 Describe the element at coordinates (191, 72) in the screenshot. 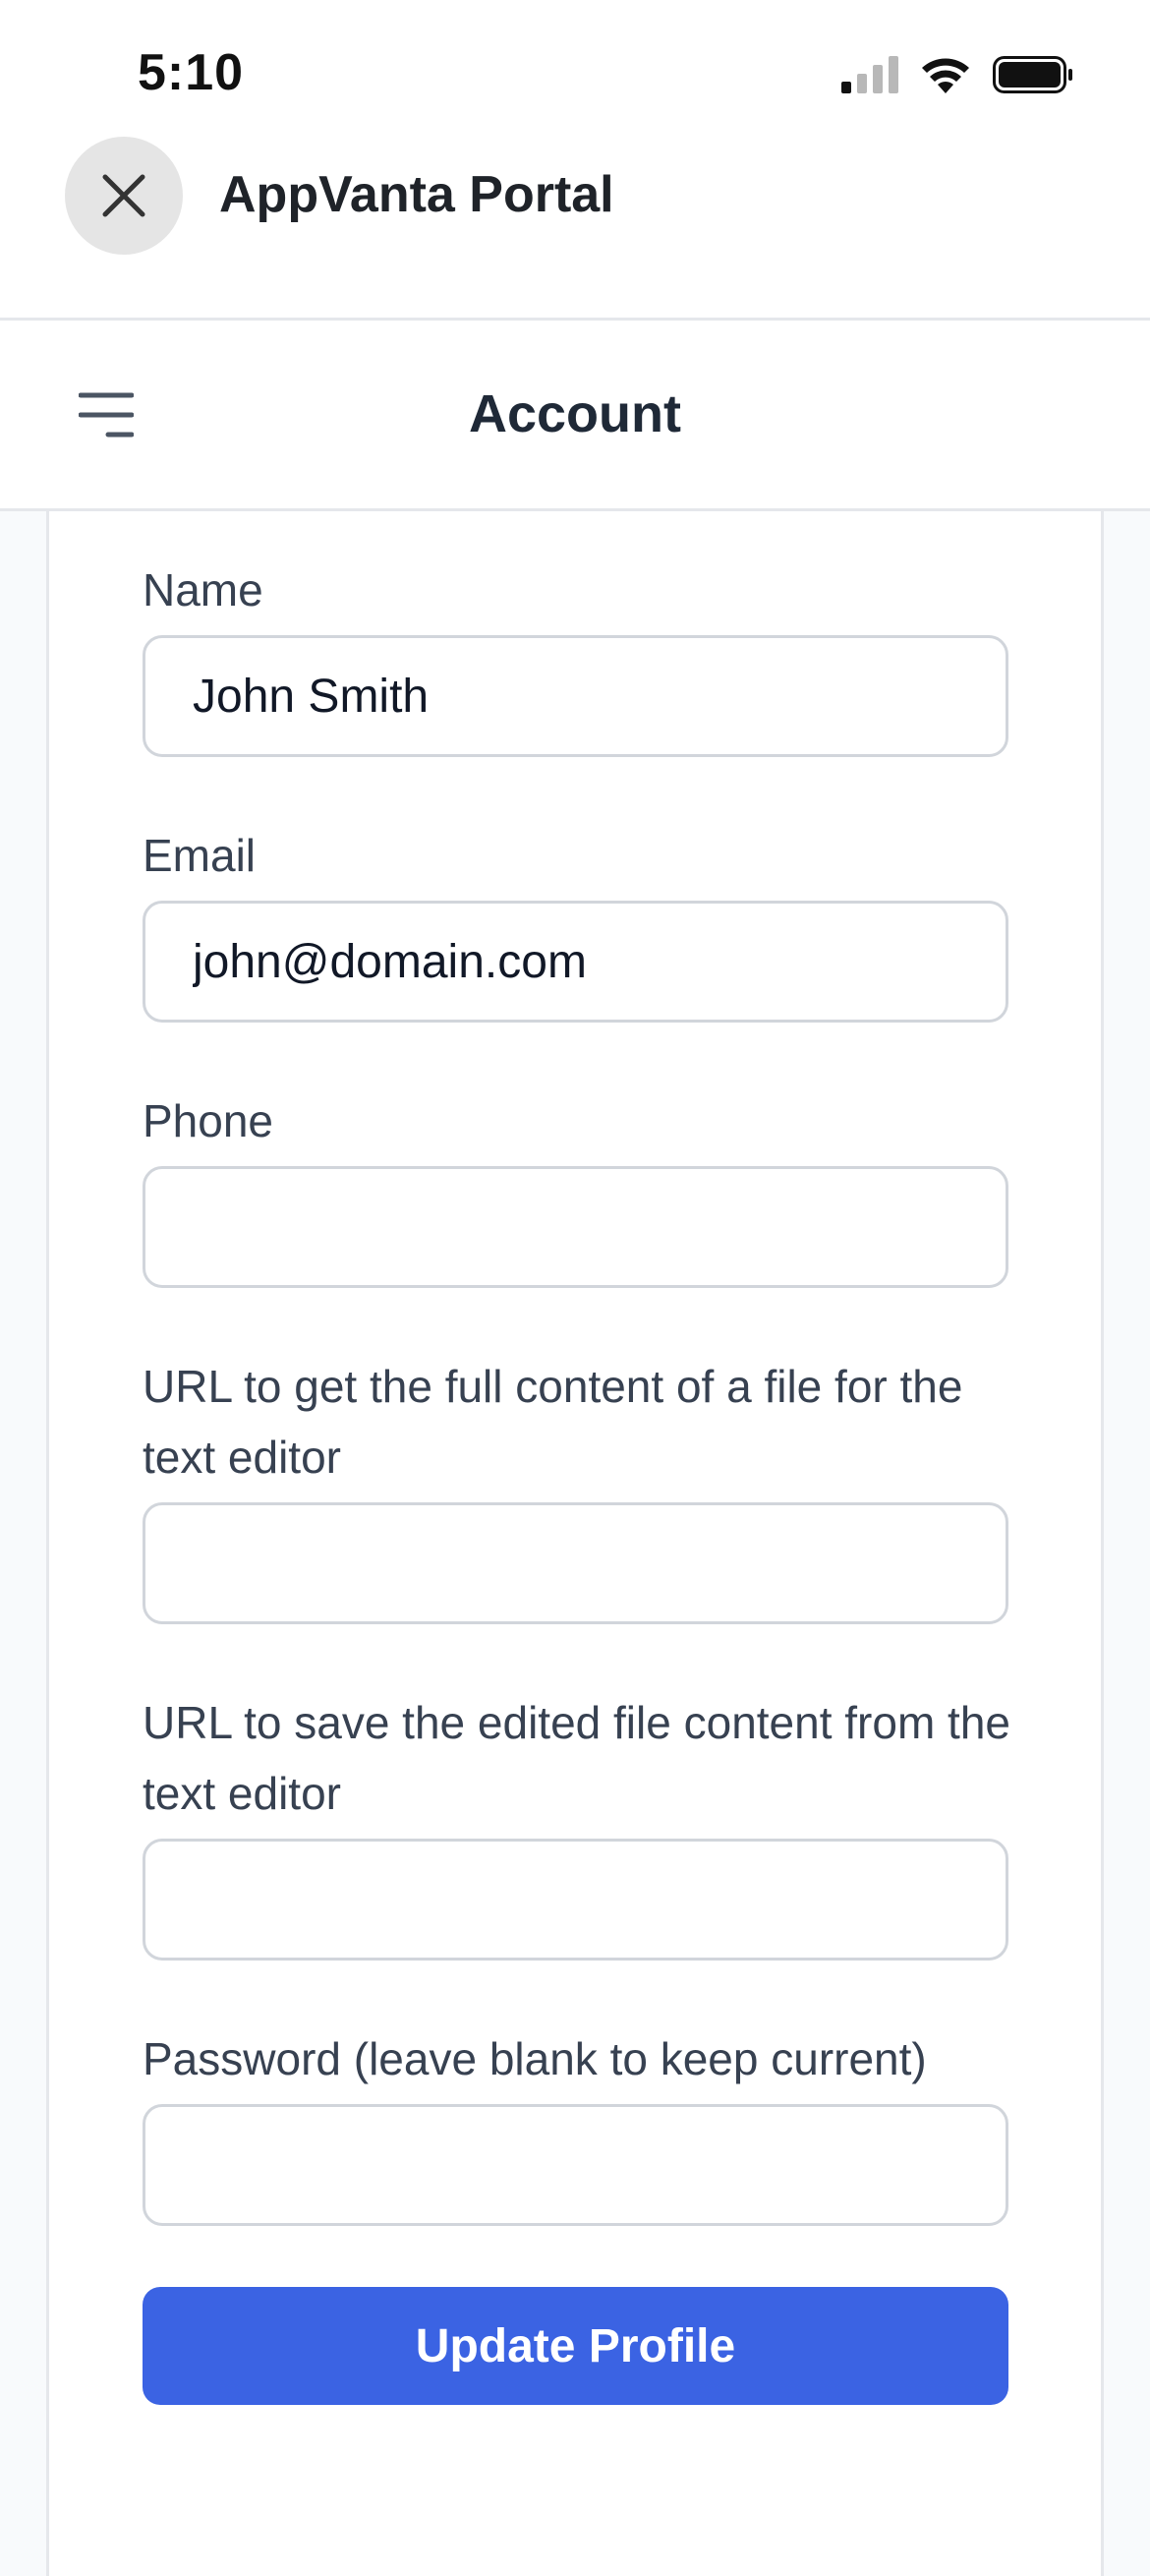

I see `status-time: 5:10` at that location.